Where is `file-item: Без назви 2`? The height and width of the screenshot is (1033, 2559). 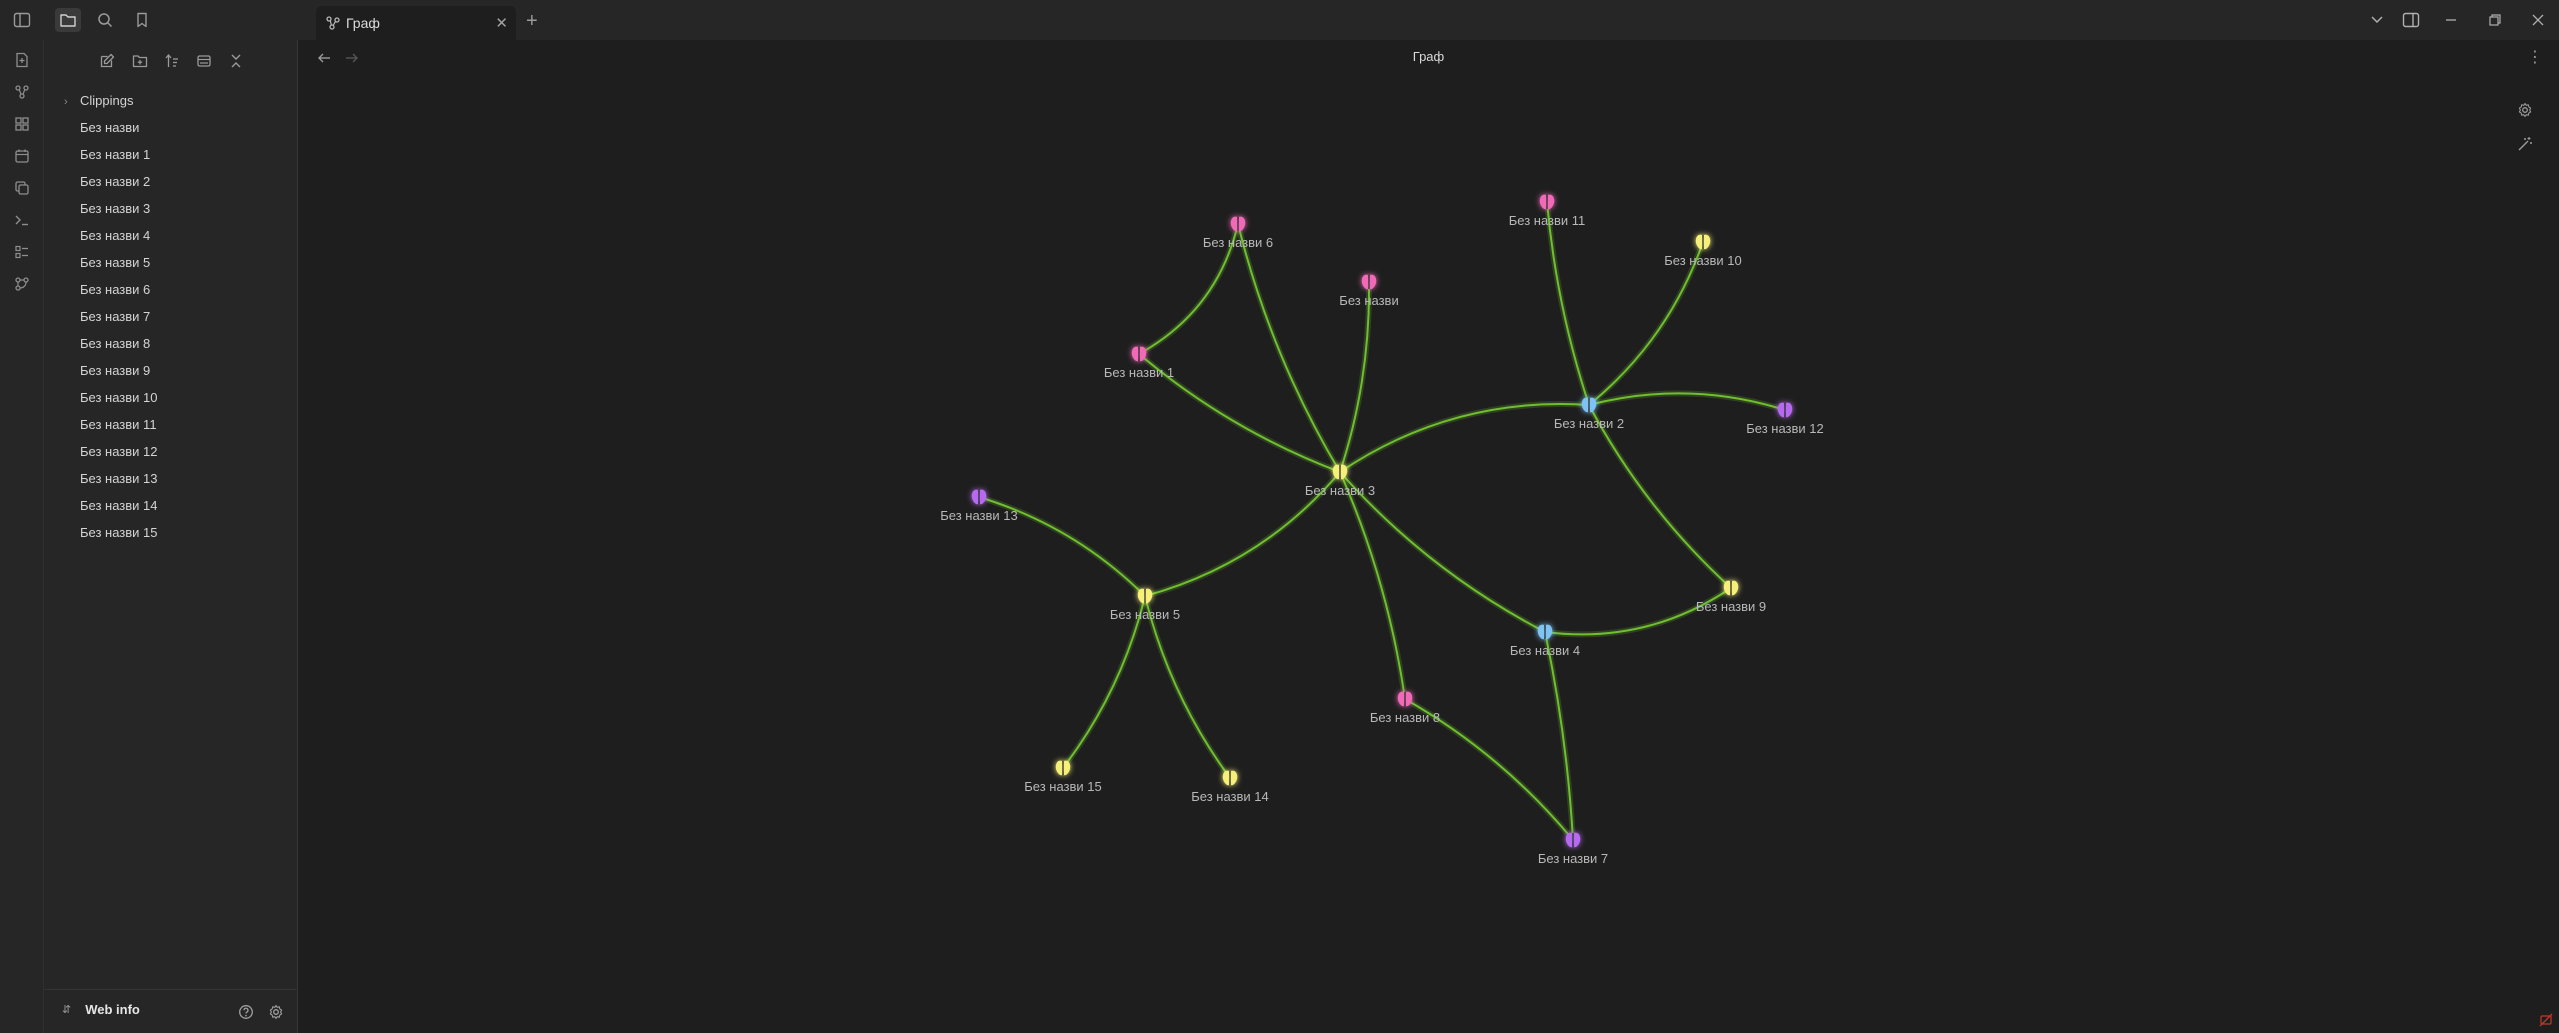 file-item: Без назви 2 is located at coordinates (171, 181).